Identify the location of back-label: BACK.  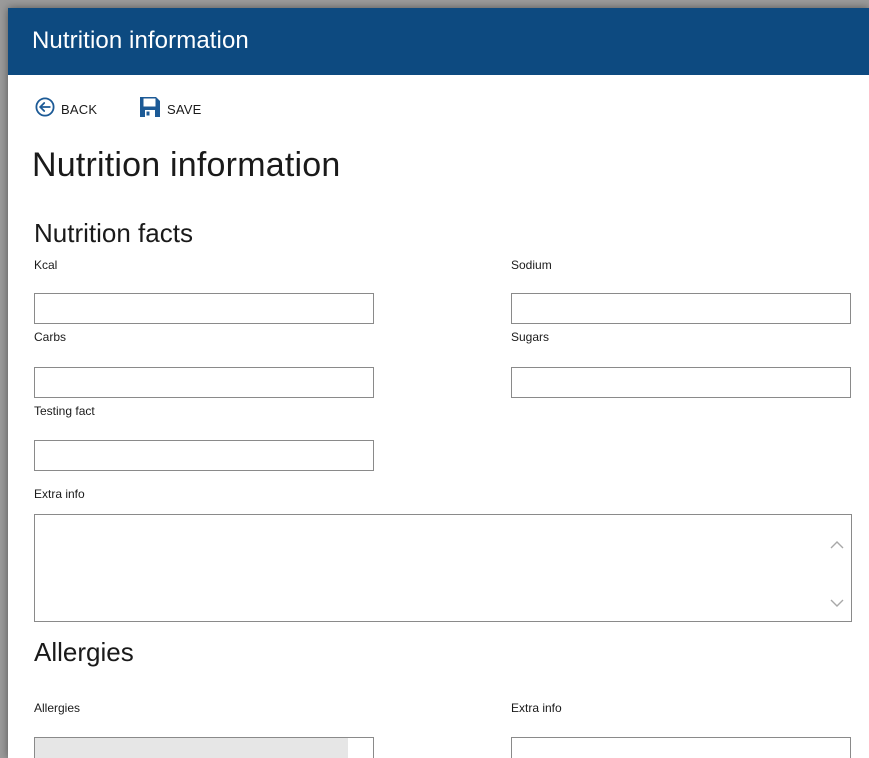
(79, 109).